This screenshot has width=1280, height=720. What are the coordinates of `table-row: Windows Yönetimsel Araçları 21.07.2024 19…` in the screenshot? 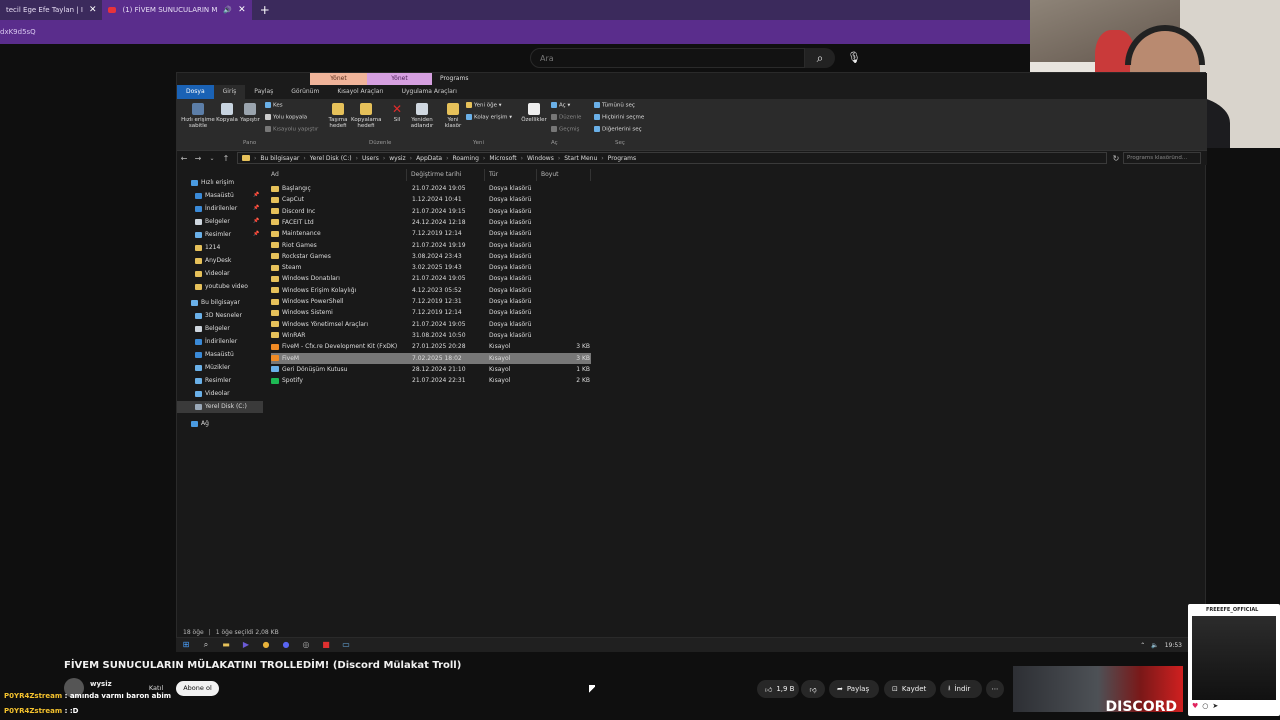 It's located at (431, 324).